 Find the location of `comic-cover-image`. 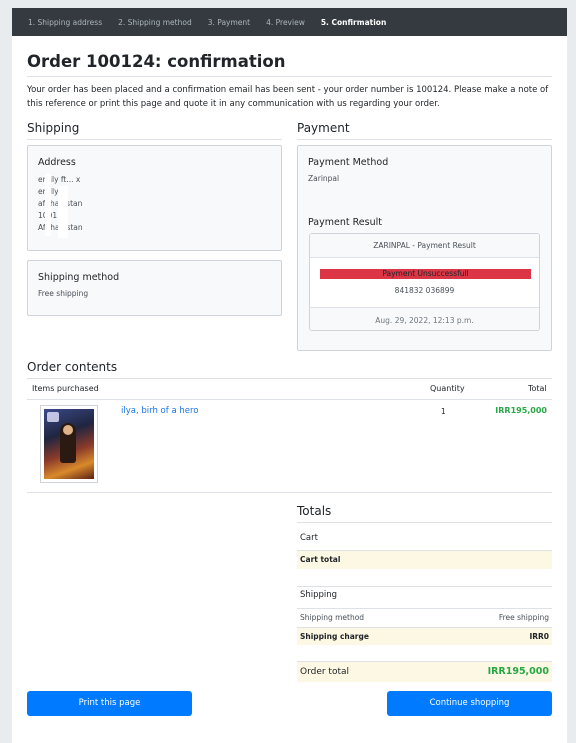

comic-cover-image is located at coordinates (69, 444).